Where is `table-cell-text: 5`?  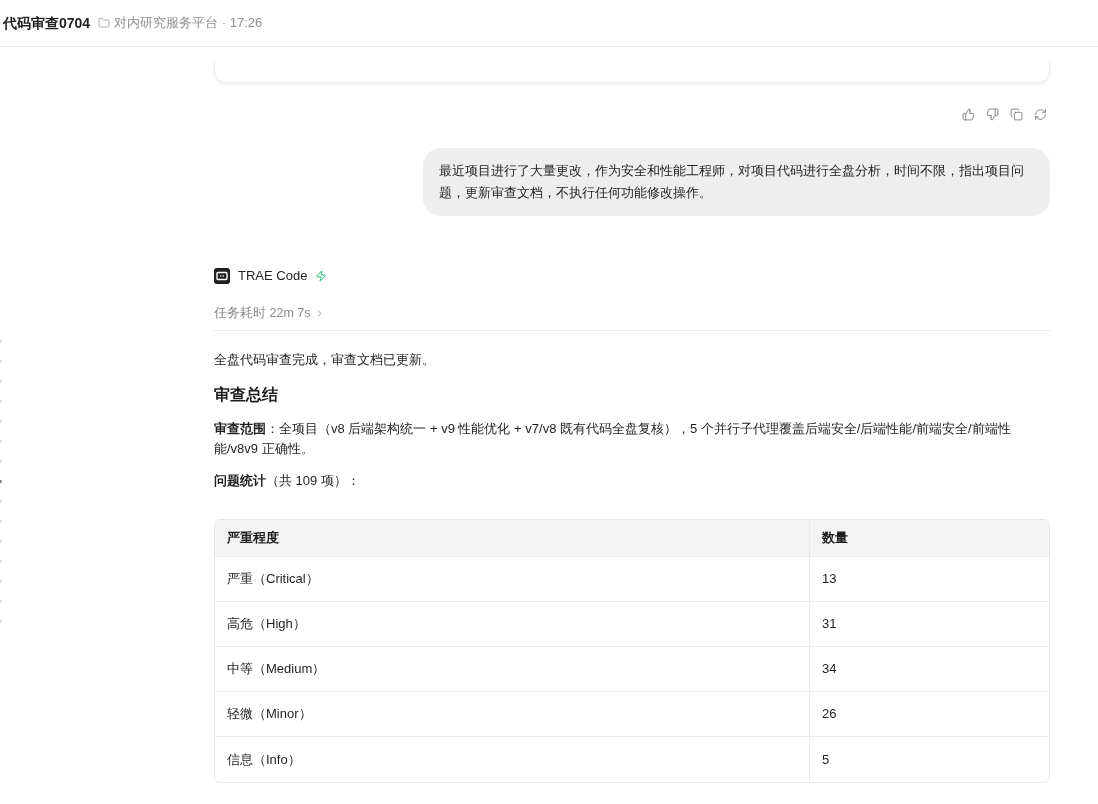 table-cell-text: 5 is located at coordinates (826, 759).